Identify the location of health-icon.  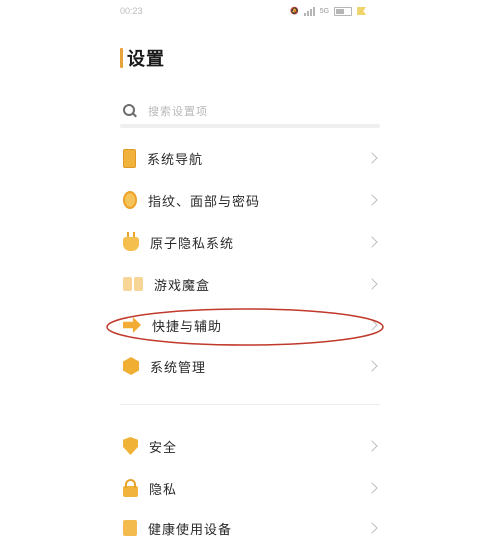
(130, 528).